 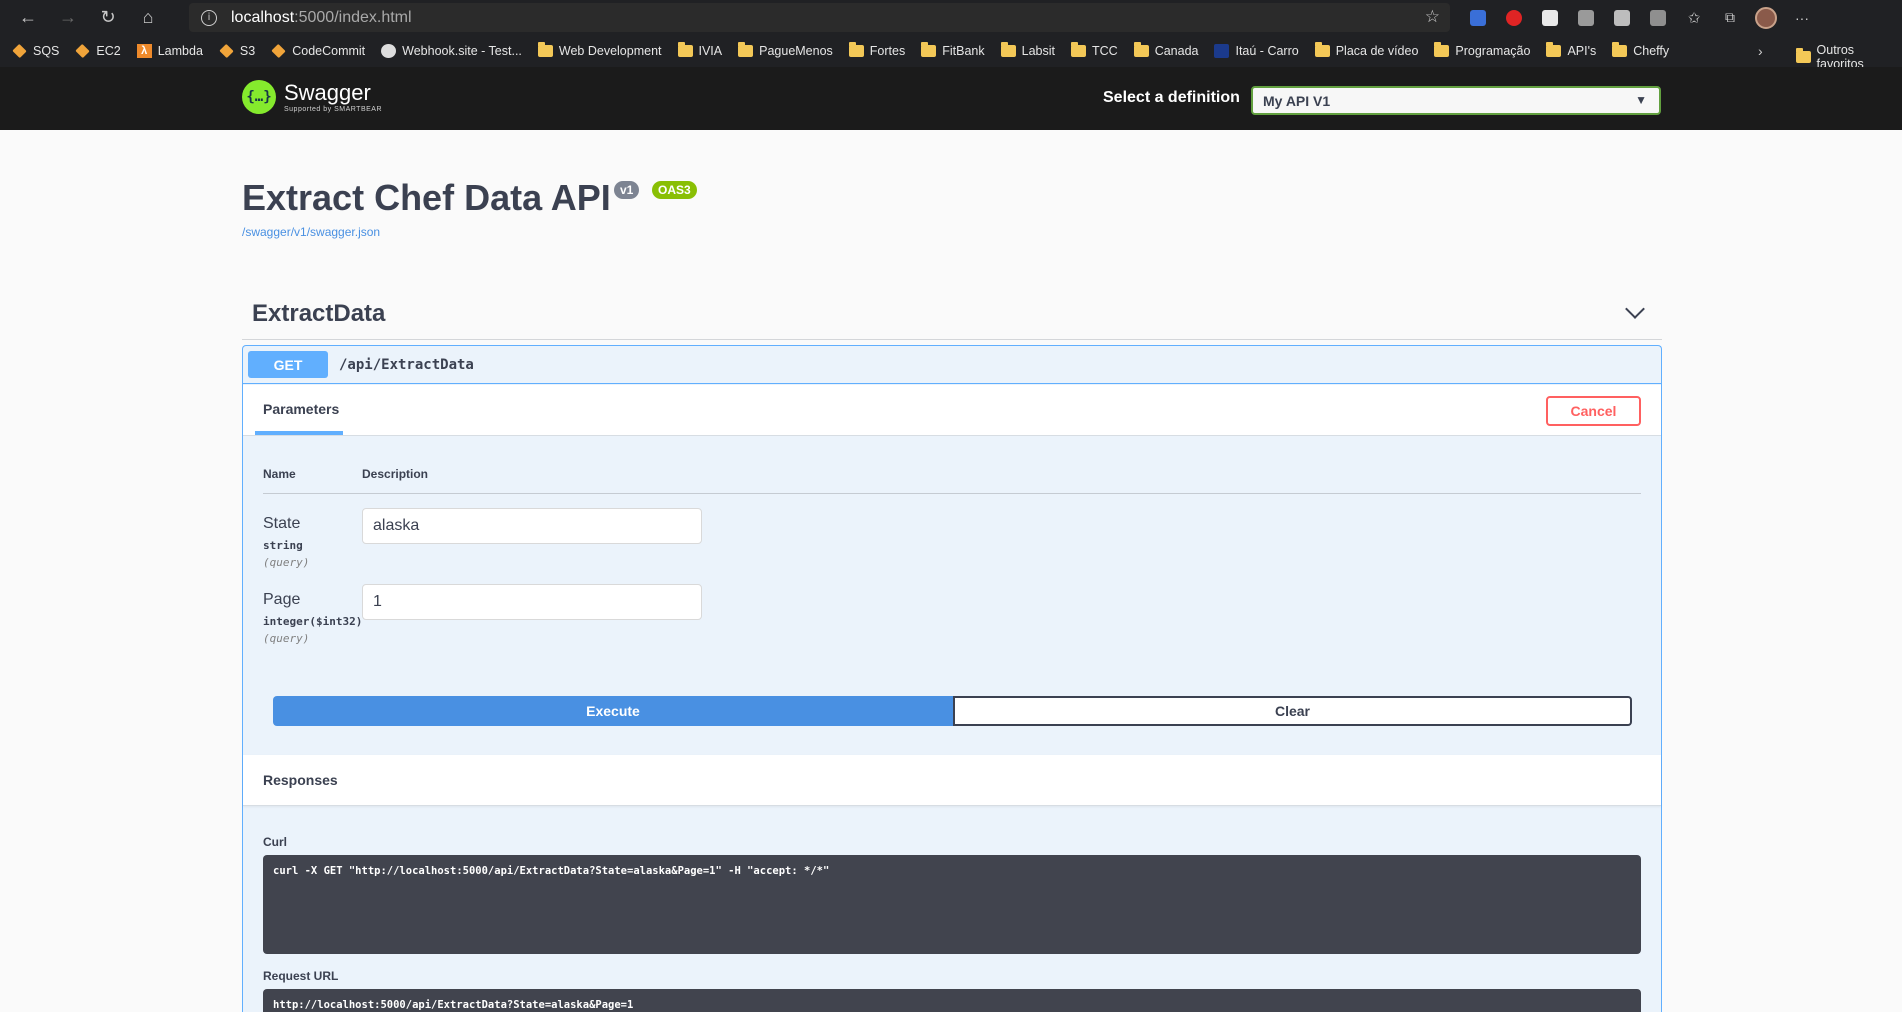 What do you see at coordinates (279, 474) in the screenshot?
I see `column-header-name: Name` at bounding box center [279, 474].